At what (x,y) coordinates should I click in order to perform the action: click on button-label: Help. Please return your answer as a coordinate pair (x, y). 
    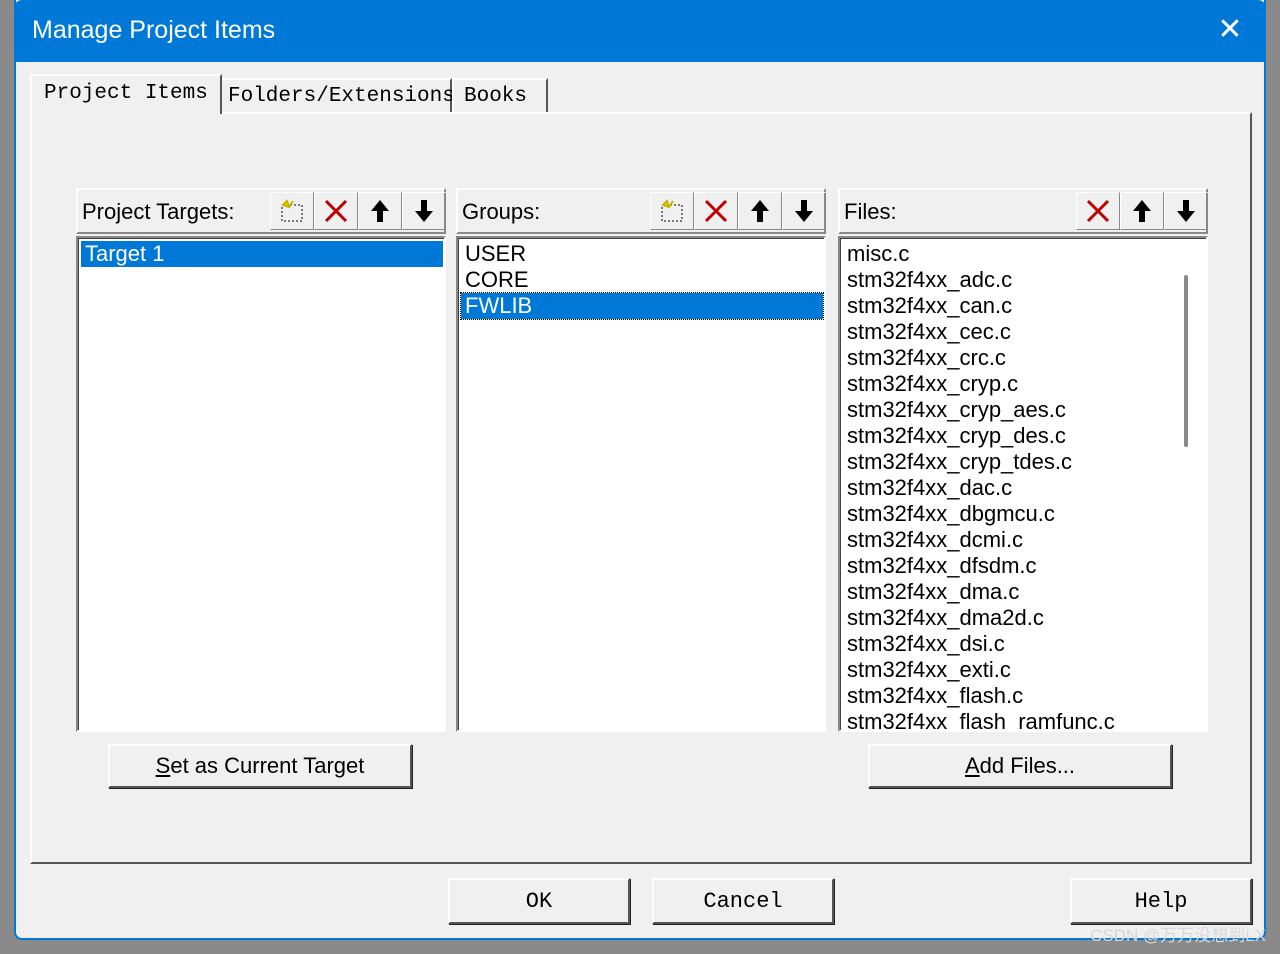
    Looking at the image, I should click on (1161, 901).